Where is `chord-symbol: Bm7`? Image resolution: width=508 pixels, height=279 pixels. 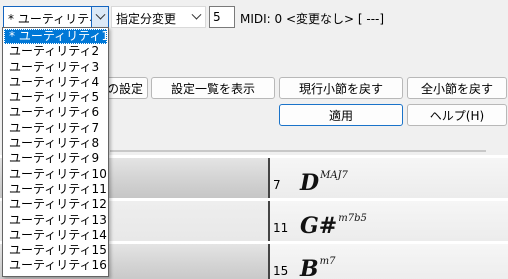 chord-symbol: Bm7 is located at coordinates (317, 267).